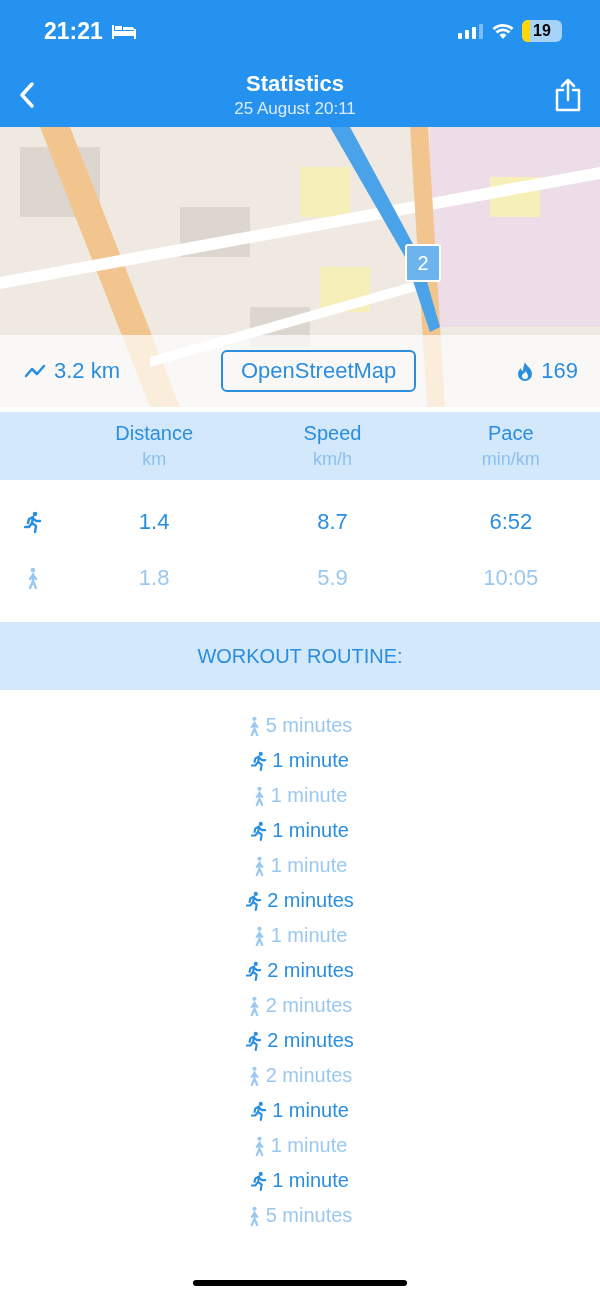 The width and height of the screenshot is (600, 1297). What do you see at coordinates (319, 371) in the screenshot?
I see `map-source-button: OpenStreetMap` at bounding box center [319, 371].